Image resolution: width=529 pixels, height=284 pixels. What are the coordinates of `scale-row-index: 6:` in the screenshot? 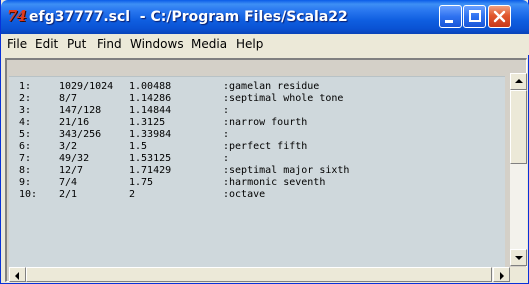 It's located at (25, 146).